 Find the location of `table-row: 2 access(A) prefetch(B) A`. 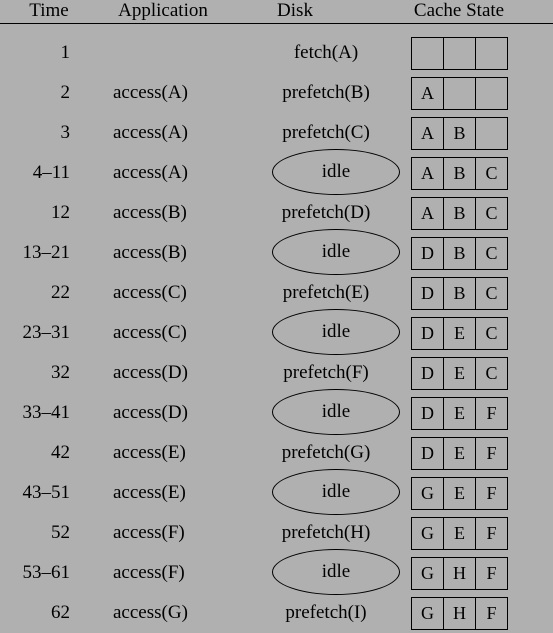

table-row: 2 access(A) prefetch(B) A is located at coordinates (276, 93).